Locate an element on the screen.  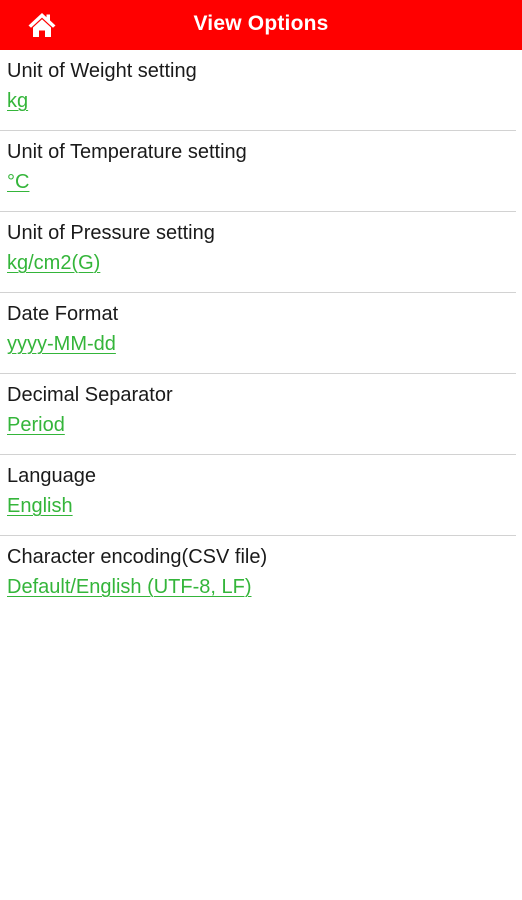
page-title: View Options is located at coordinates (261, 23).